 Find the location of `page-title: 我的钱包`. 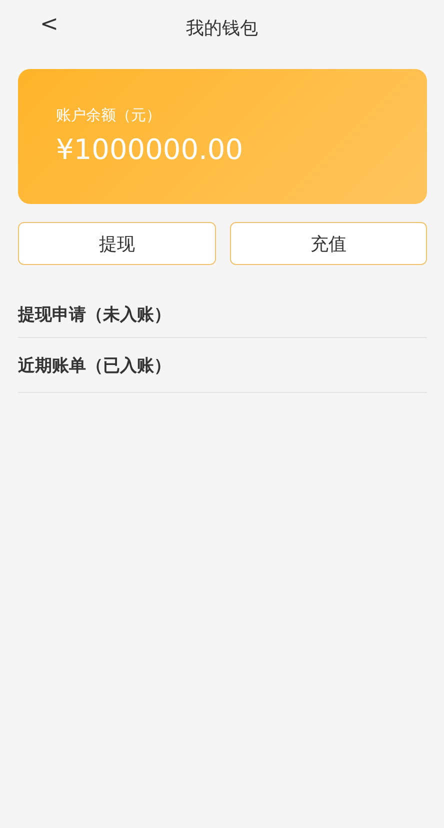

page-title: 我的钱包 is located at coordinates (222, 28).